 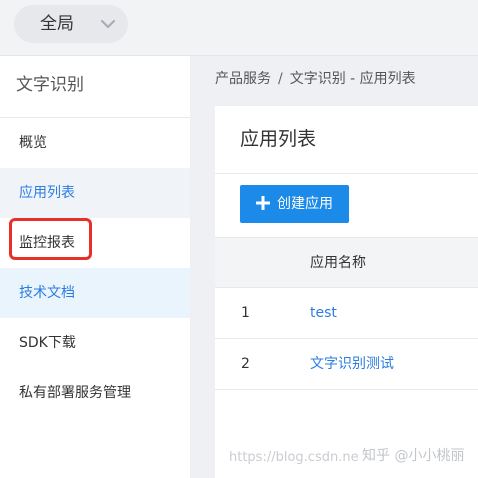 I want to click on sidebar-item-overview: 概览, so click(x=95, y=143).